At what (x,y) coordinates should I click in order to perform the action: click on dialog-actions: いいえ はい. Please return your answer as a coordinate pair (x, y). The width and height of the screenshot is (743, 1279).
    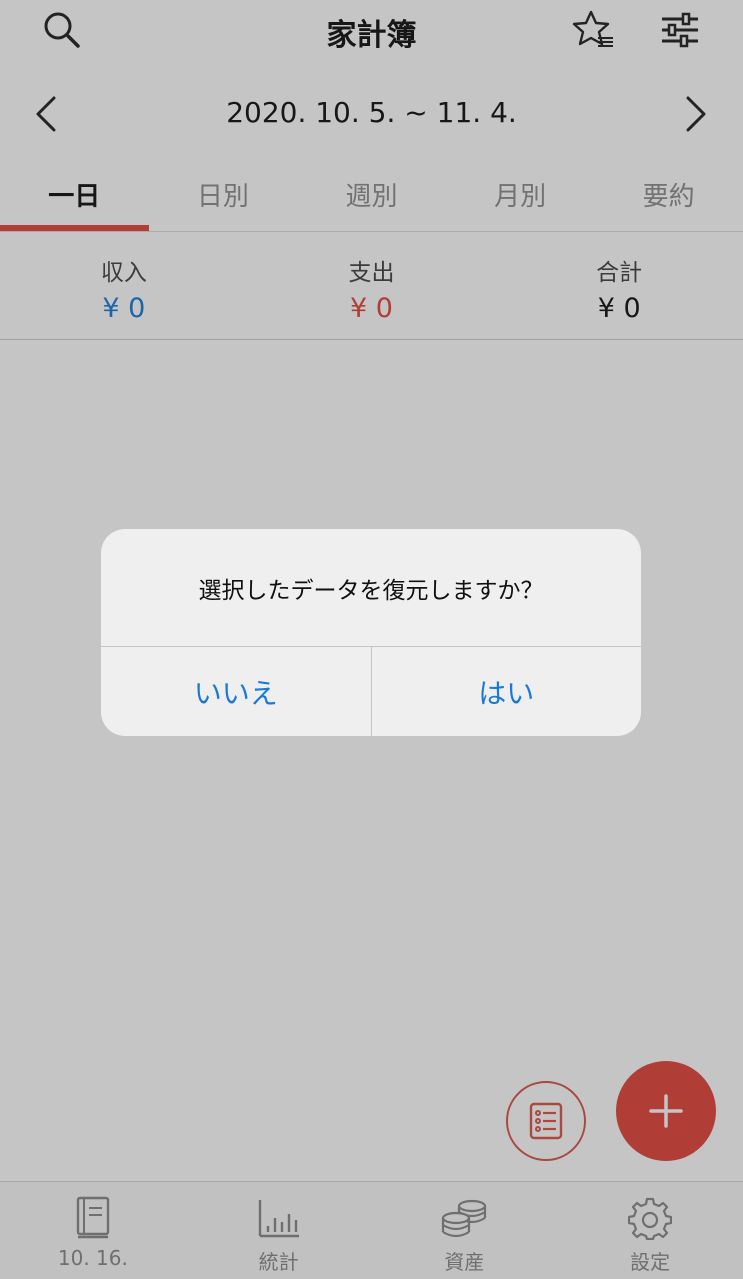
    Looking at the image, I should click on (371, 691).